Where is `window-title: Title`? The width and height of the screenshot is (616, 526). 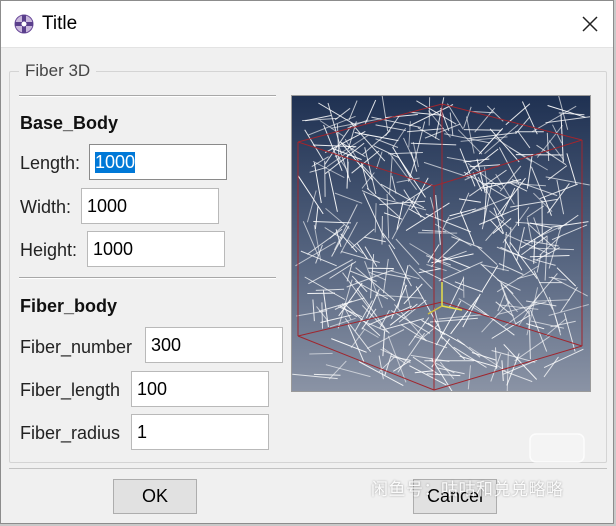 window-title: Title is located at coordinates (60, 23).